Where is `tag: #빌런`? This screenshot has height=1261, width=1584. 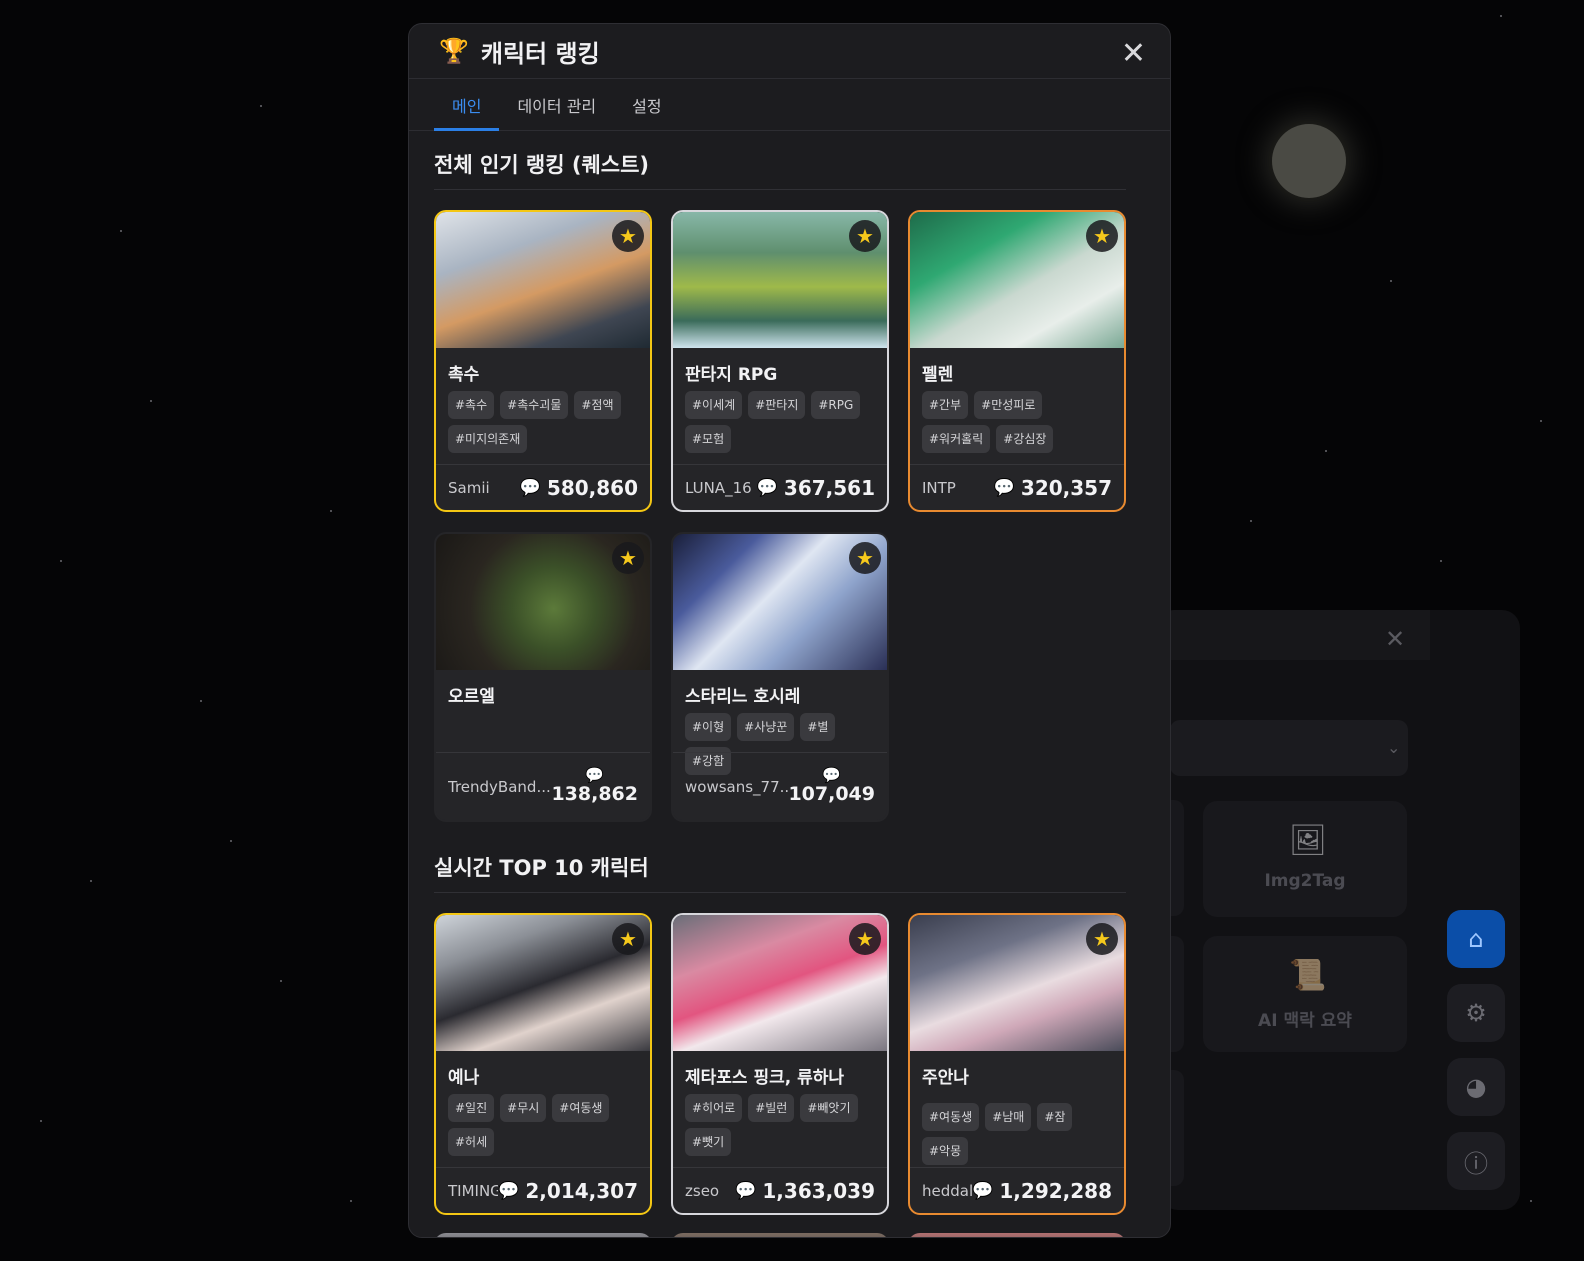
tag: #빌런 is located at coordinates (771, 1108).